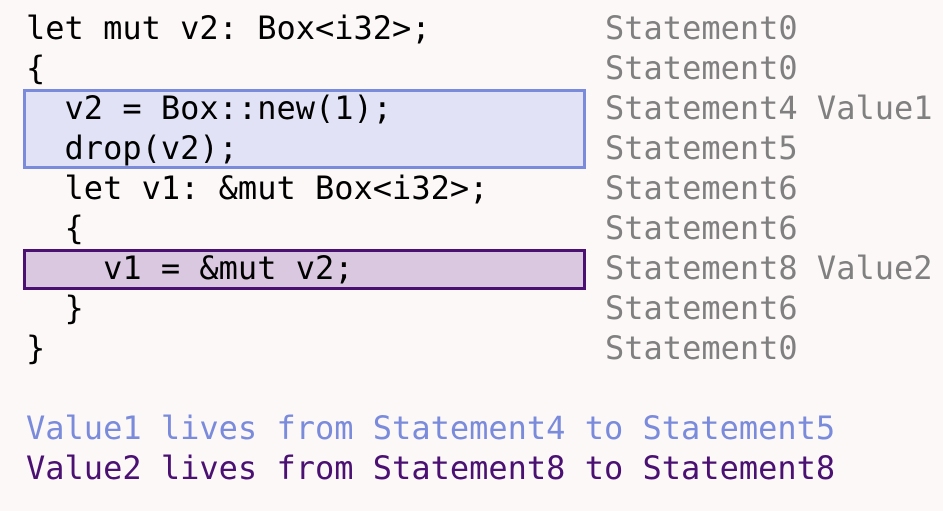 The height and width of the screenshot is (511, 943). What do you see at coordinates (769, 268) in the screenshot?
I see `statement-annotation: Statement8 Value2` at bounding box center [769, 268].